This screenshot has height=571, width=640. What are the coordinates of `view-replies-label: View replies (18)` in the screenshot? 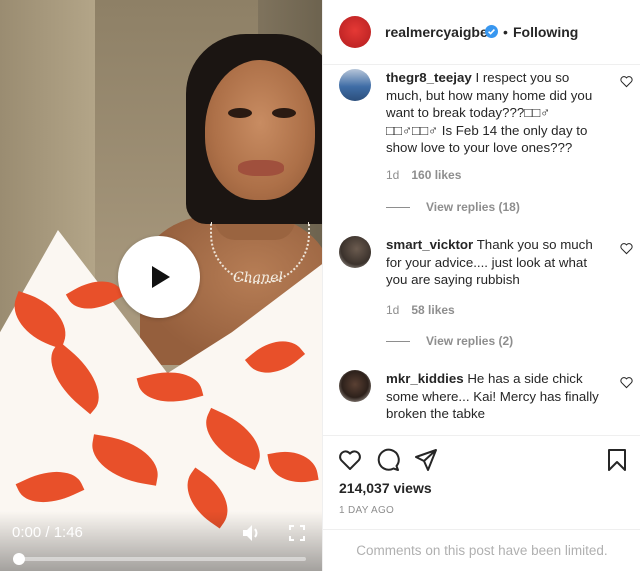 It's located at (473, 207).